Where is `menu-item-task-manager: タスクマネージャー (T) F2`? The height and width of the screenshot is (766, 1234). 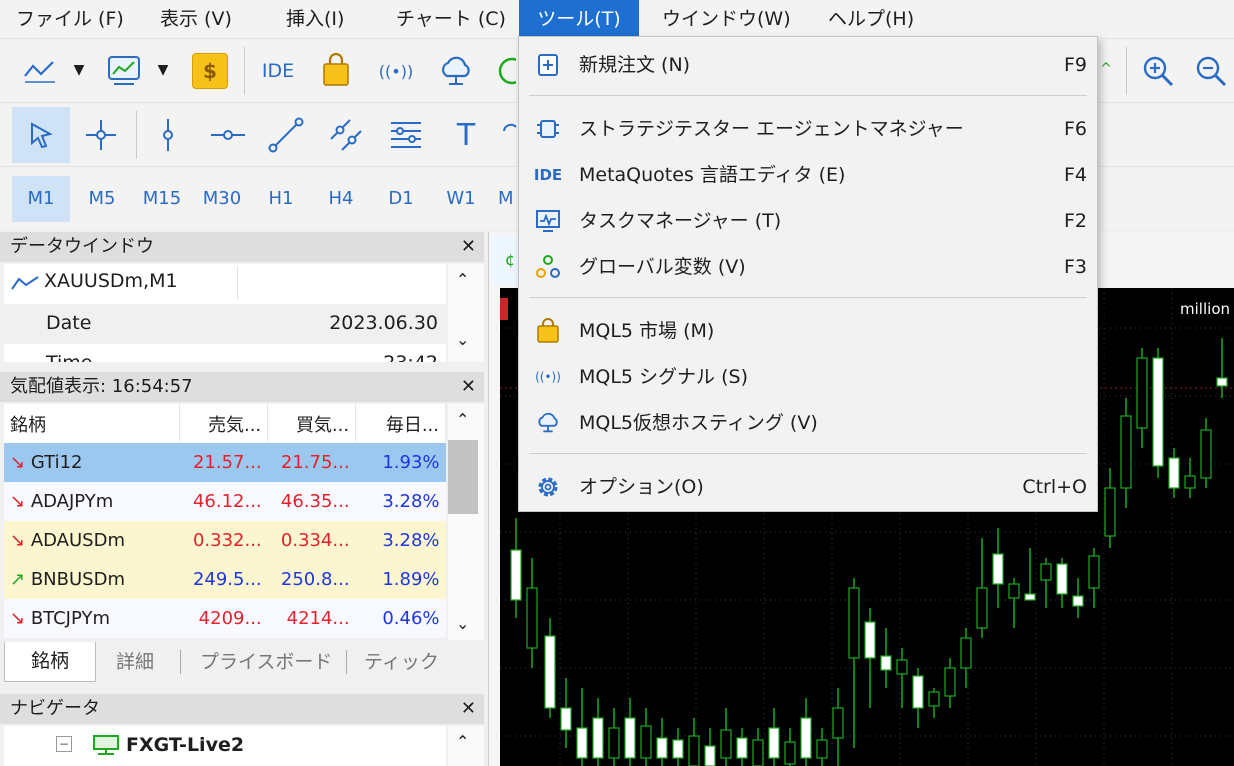 menu-item-task-manager: タスクマネージャー (T) F2 is located at coordinates (808, 221).